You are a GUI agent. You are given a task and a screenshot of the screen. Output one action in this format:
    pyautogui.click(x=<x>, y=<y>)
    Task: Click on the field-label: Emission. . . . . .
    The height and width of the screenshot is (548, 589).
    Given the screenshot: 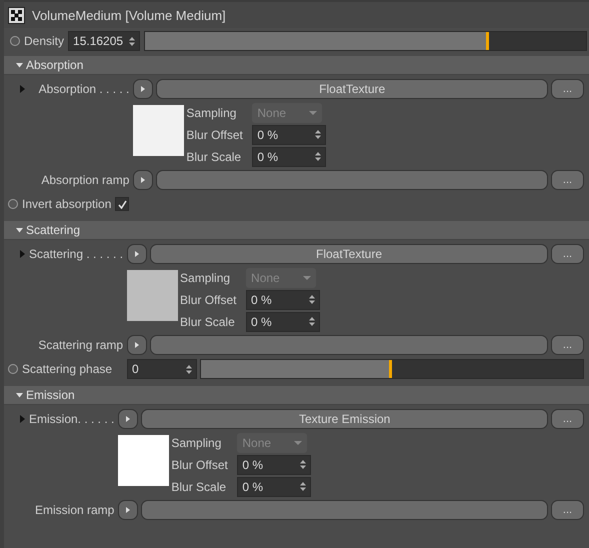 What is the action you would take?
    pyautogui.click(x=71, y=419)
    